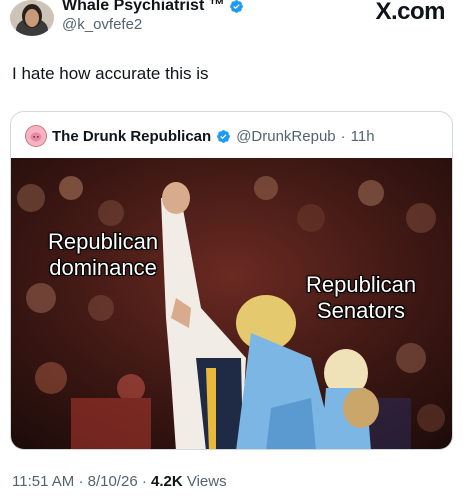 The height and width of the screenshot is (500, 463). Describe the element at coordinates (206, 481) in the screenshot. I see `views-label: Views` at that location.